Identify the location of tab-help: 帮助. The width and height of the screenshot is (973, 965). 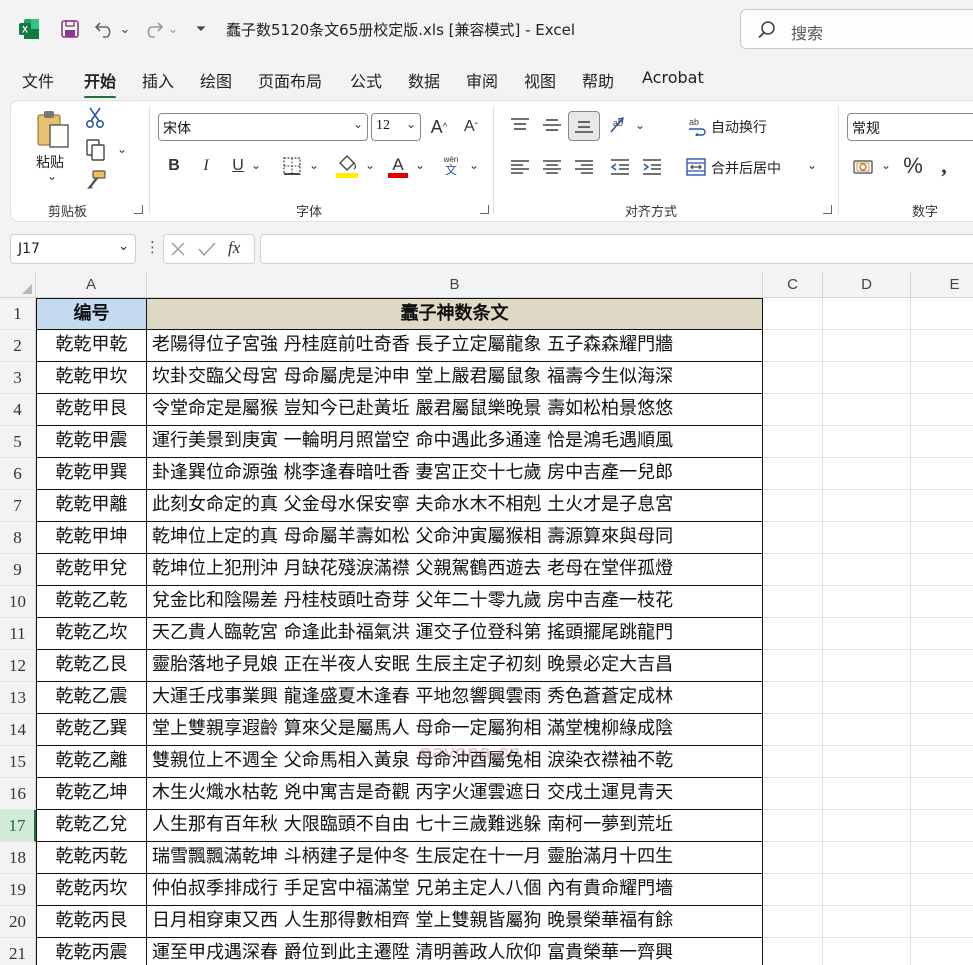
(598, 80).